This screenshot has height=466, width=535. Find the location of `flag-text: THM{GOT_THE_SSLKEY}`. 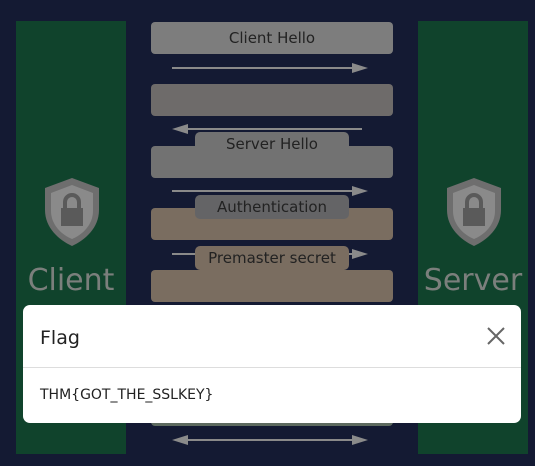

flag-text: THM{GOT_THE_SSLKEY} is located at coordinates (127, 395).